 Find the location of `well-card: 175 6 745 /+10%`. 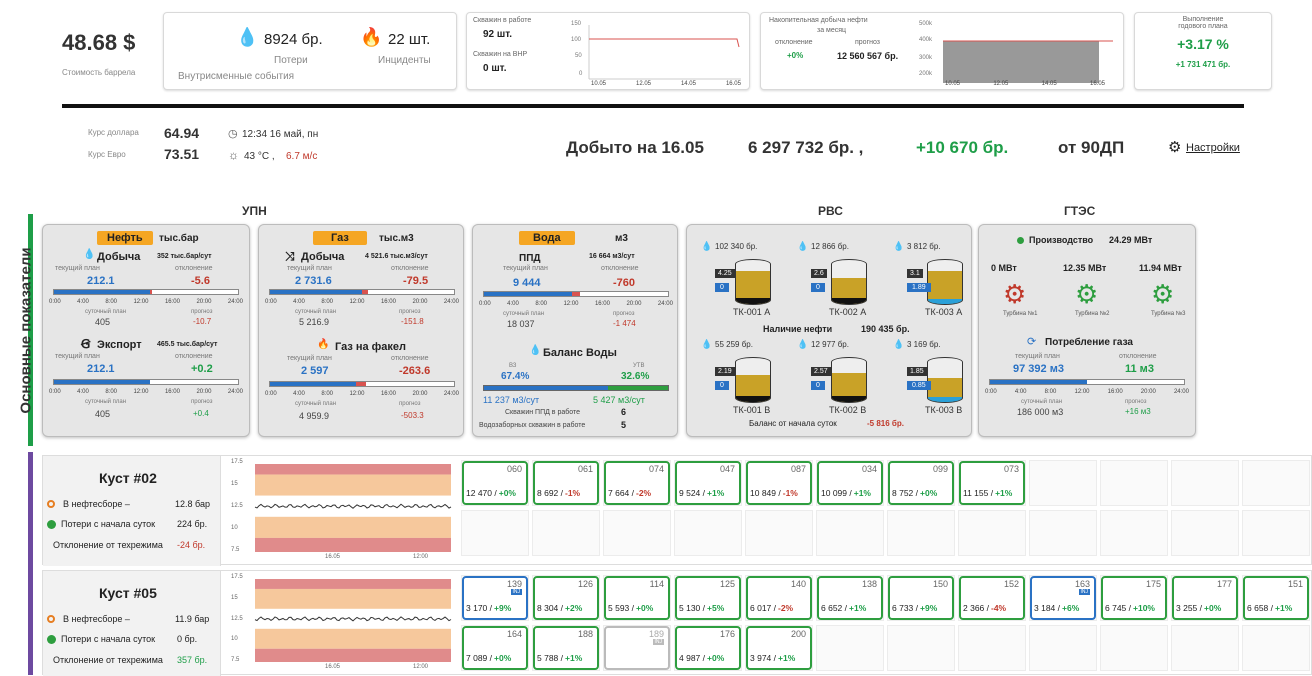

well-card: 175 6 745 /+10% is located at coordinates (1134, 598).